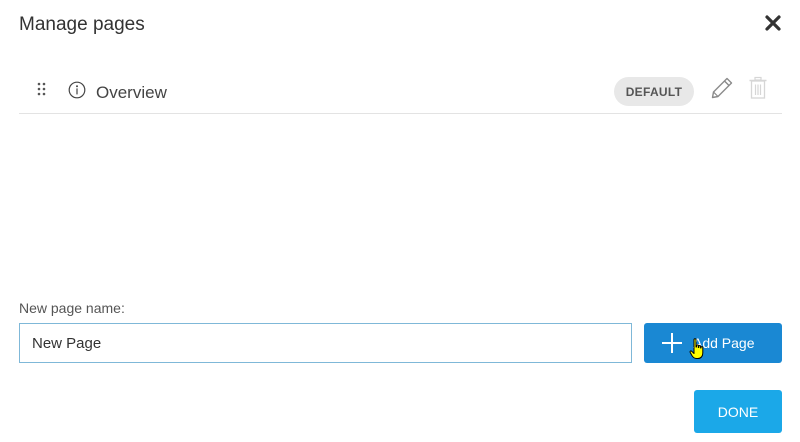 The image size is (800, 442). I want to click on page-row: Overview DEFAULT, so click(400, 92).